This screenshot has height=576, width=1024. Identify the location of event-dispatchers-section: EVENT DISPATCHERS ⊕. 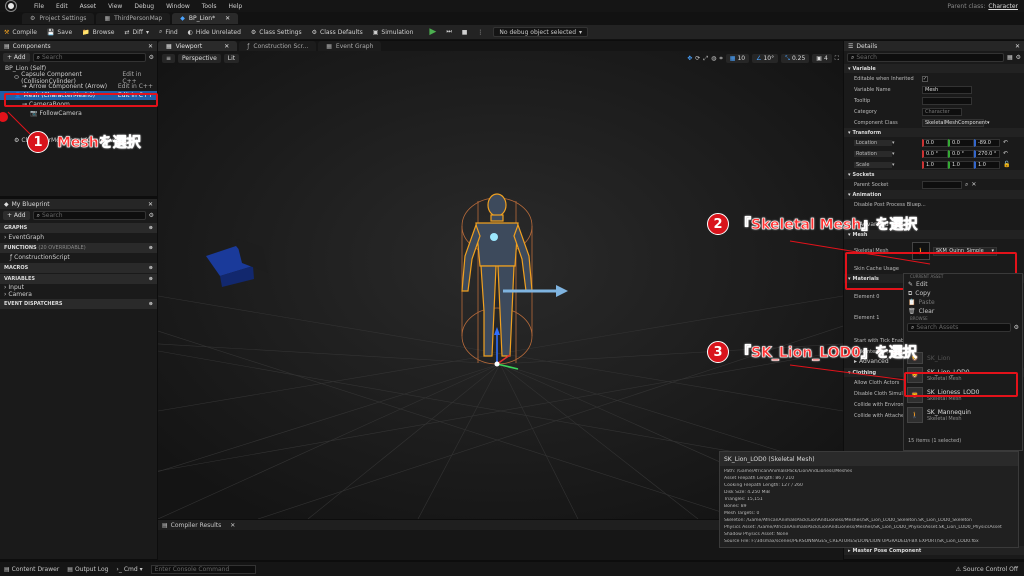
(78, 304).